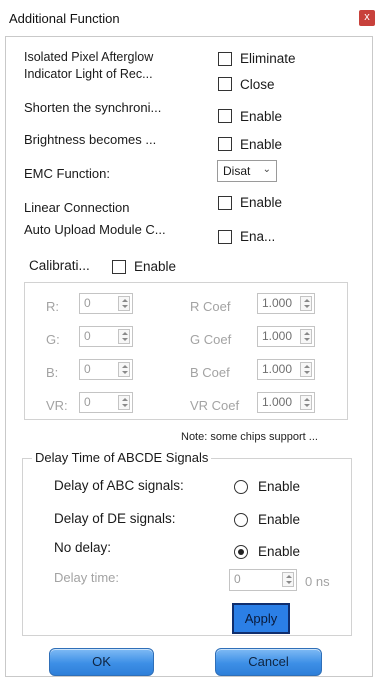 The image size is (380, 682). What do you see at coordinates (268, 662) in the screenshot?
I see `cancel-button: Cancel` at bounding box center [268, 662].